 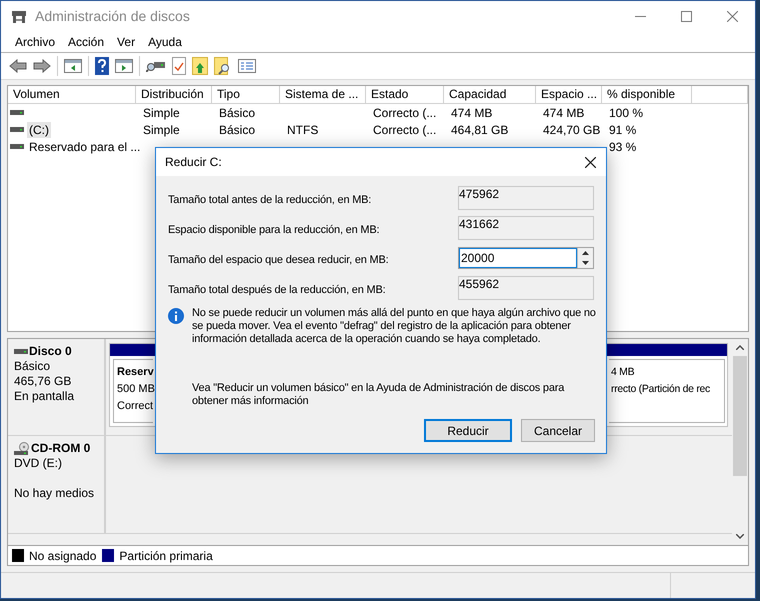 I want to click on column-header: Tipo, so click(x=246, y=94).